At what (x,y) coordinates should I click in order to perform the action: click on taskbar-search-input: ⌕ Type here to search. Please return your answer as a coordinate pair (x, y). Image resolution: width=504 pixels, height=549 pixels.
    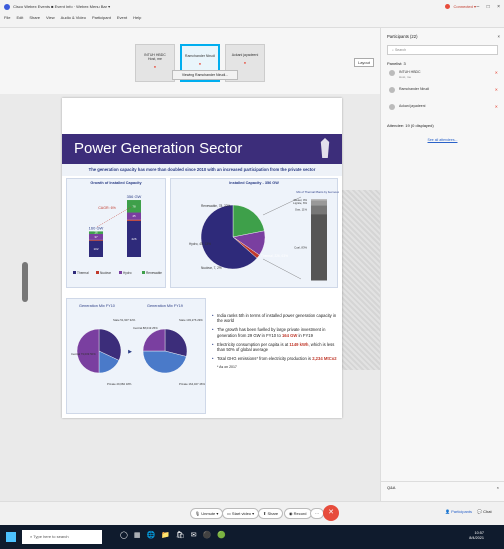
    Looking at the image, I should click on (62, 537).